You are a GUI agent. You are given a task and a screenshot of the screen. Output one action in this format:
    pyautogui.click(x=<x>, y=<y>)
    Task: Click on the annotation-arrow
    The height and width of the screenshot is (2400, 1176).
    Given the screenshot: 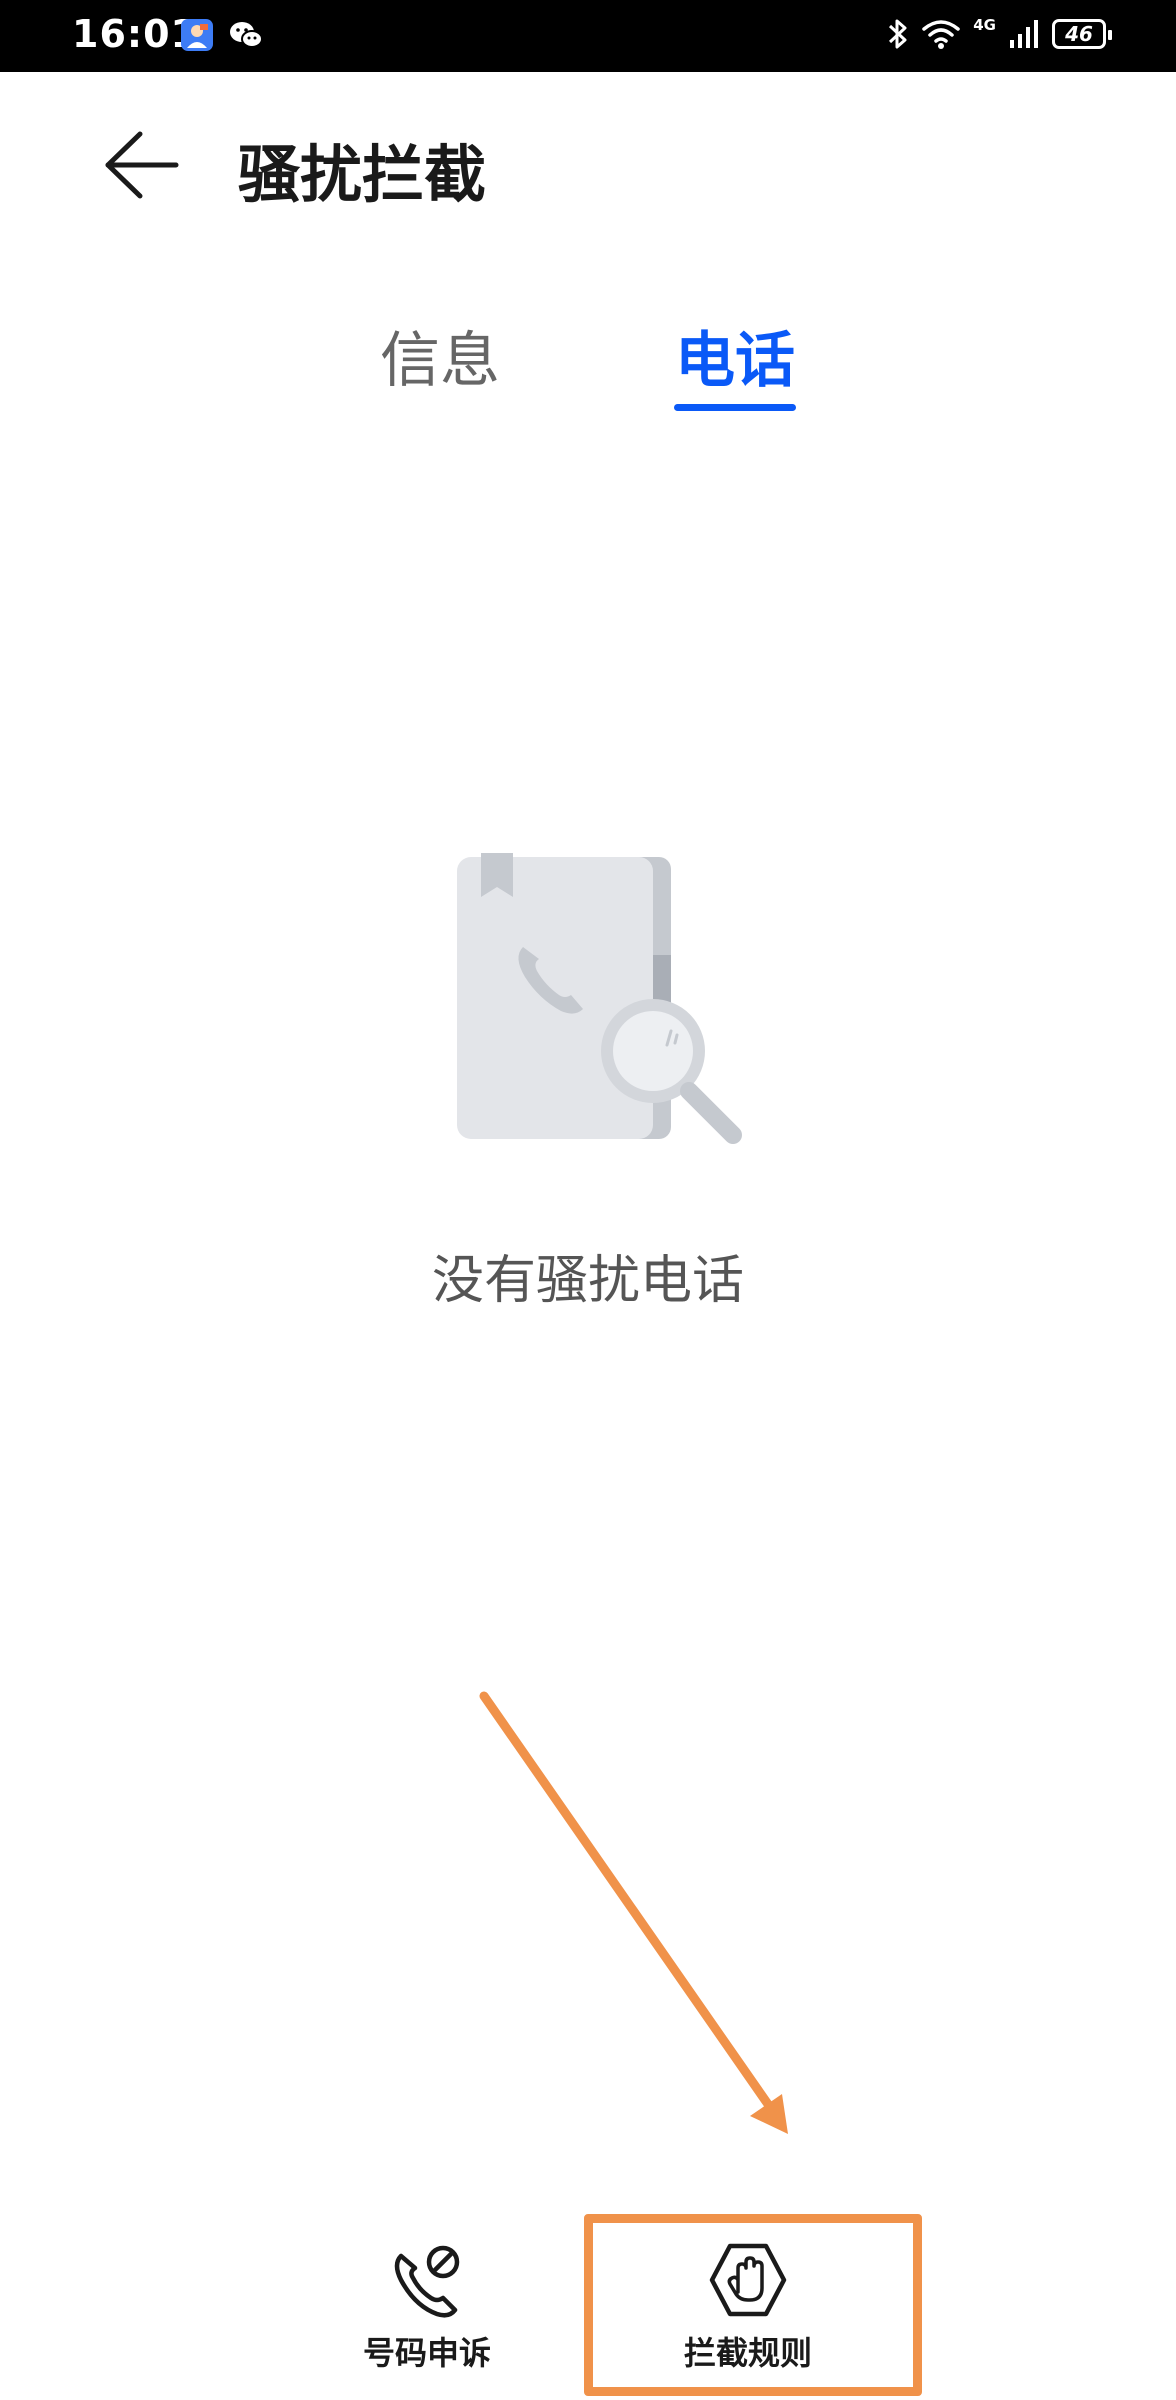 What is the action you would take?
    pyautogui.click(x=633, y=1912)
    